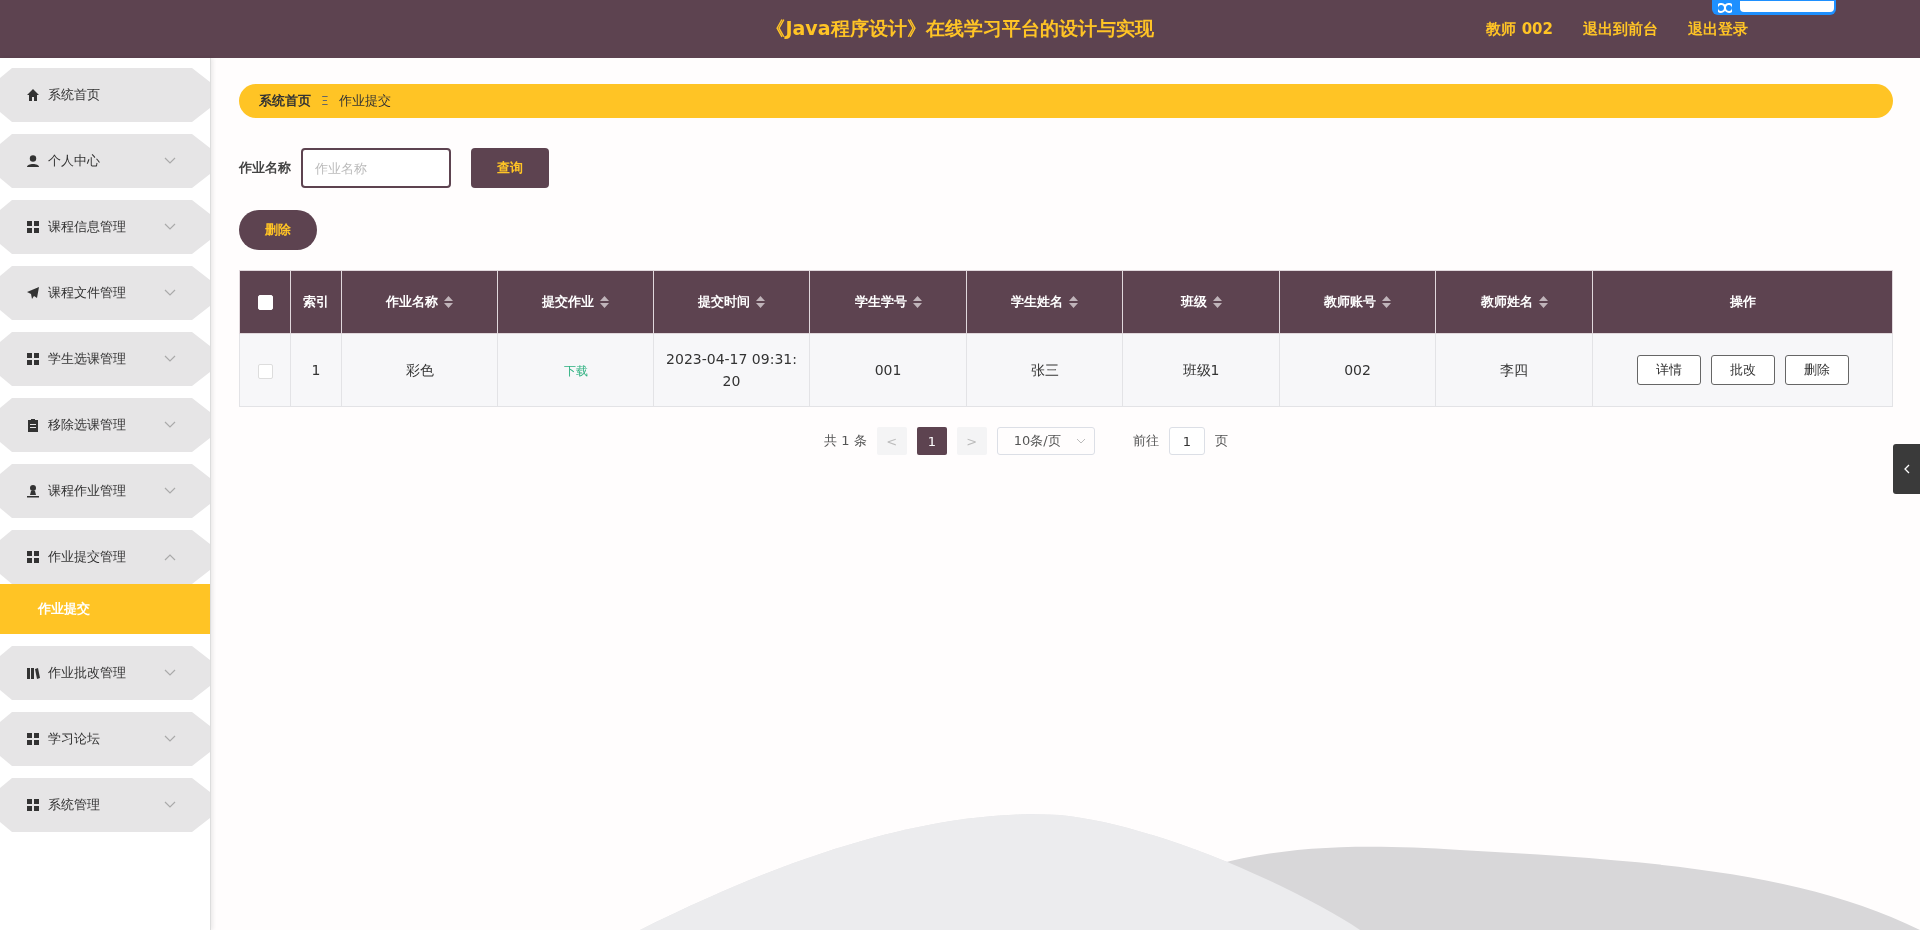 This screenshot has height=930, width=1920. I want to click on upload-widget, so click(1774, 7).